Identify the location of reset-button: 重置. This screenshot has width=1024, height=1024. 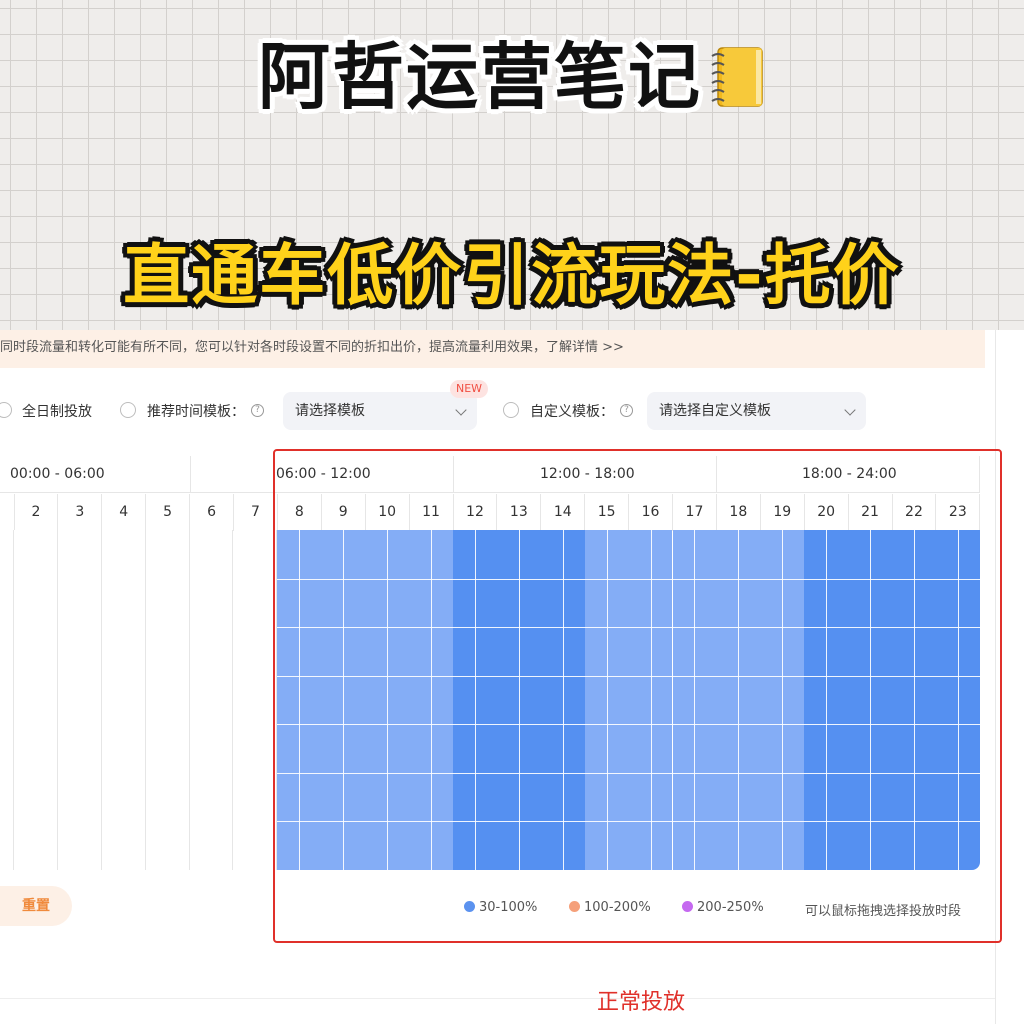
(36, 906).